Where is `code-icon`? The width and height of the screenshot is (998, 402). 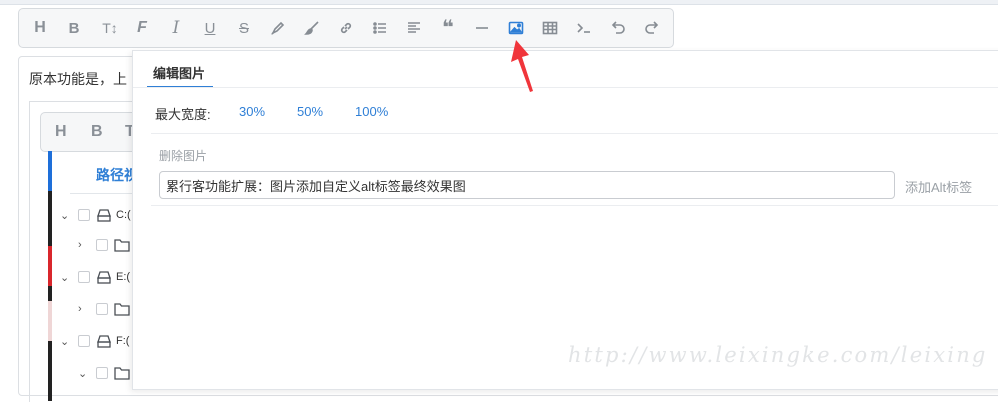
code-icon is located at coordinates (584, 28).